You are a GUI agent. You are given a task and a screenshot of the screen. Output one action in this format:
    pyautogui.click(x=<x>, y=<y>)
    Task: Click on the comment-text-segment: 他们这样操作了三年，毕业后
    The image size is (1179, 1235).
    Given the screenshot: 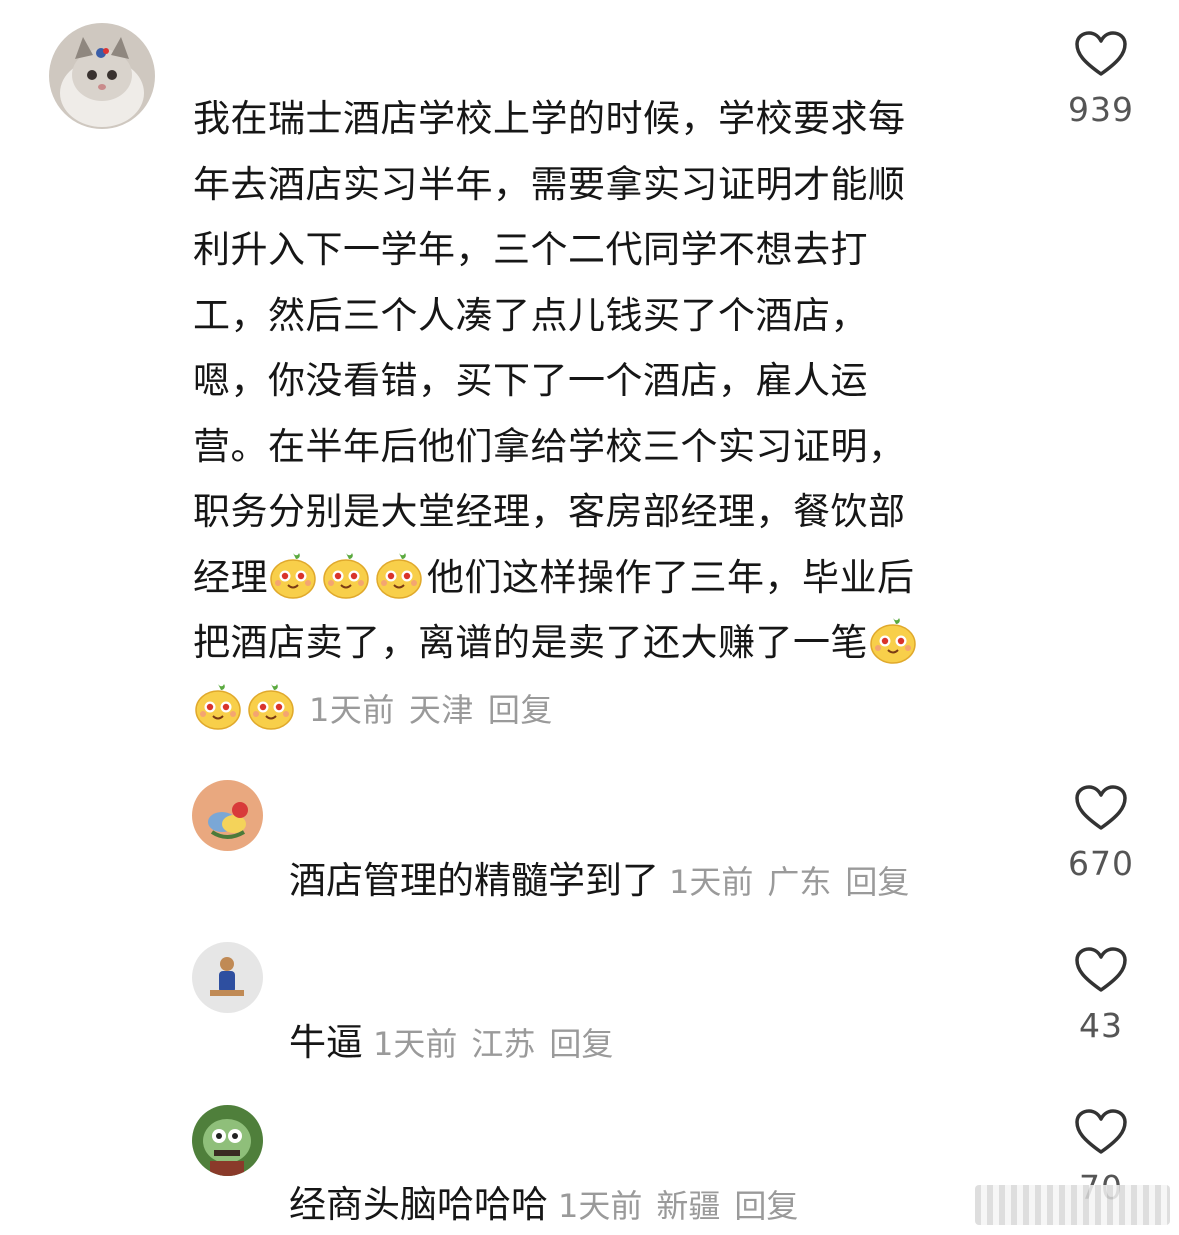 What is the action you would take?
    pyautogui.click(x=671, y=577)
    